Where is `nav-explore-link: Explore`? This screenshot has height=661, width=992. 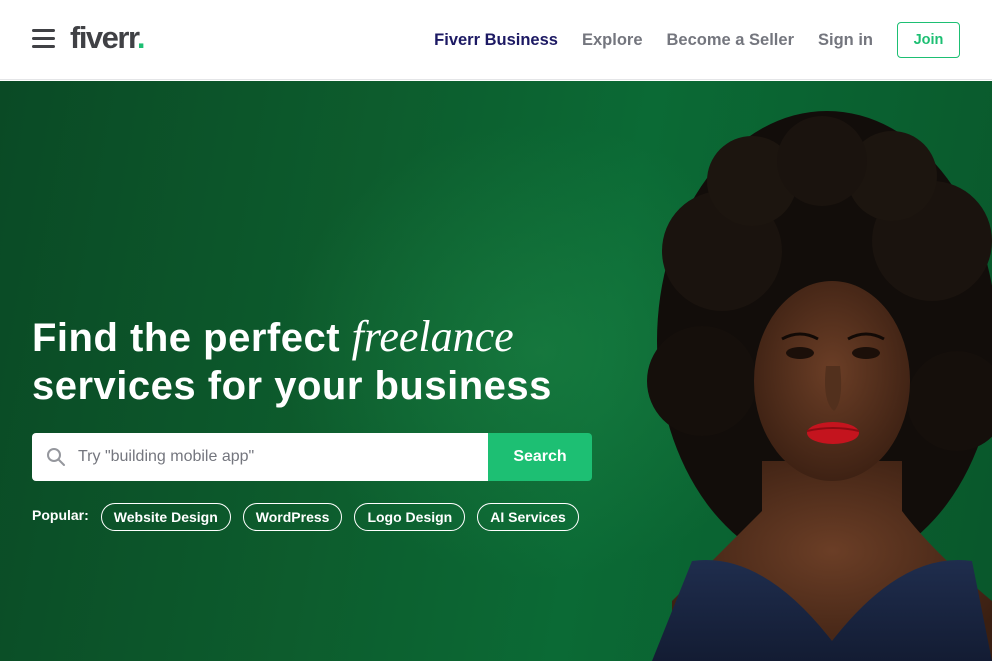 nav-explore-link: Explore is located at coordinates (612, 40).